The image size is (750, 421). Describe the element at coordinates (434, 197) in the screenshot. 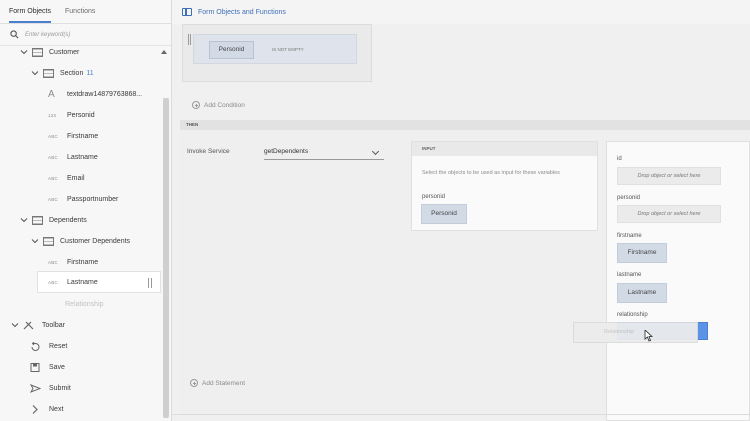

I see `input-param-label: personid` at that location.